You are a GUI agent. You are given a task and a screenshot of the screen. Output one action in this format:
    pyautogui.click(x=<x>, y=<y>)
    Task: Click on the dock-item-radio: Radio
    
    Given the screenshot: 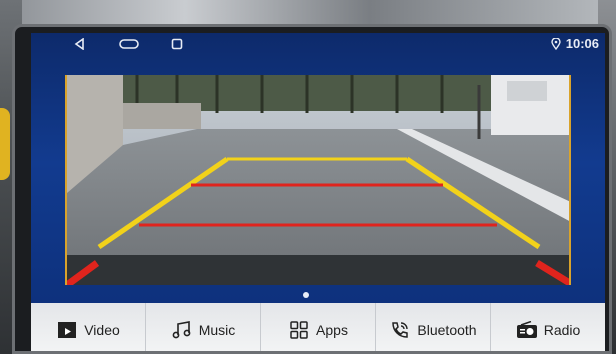 What is the action you would take?
    pyautogui.click(x=548, y=327)
    